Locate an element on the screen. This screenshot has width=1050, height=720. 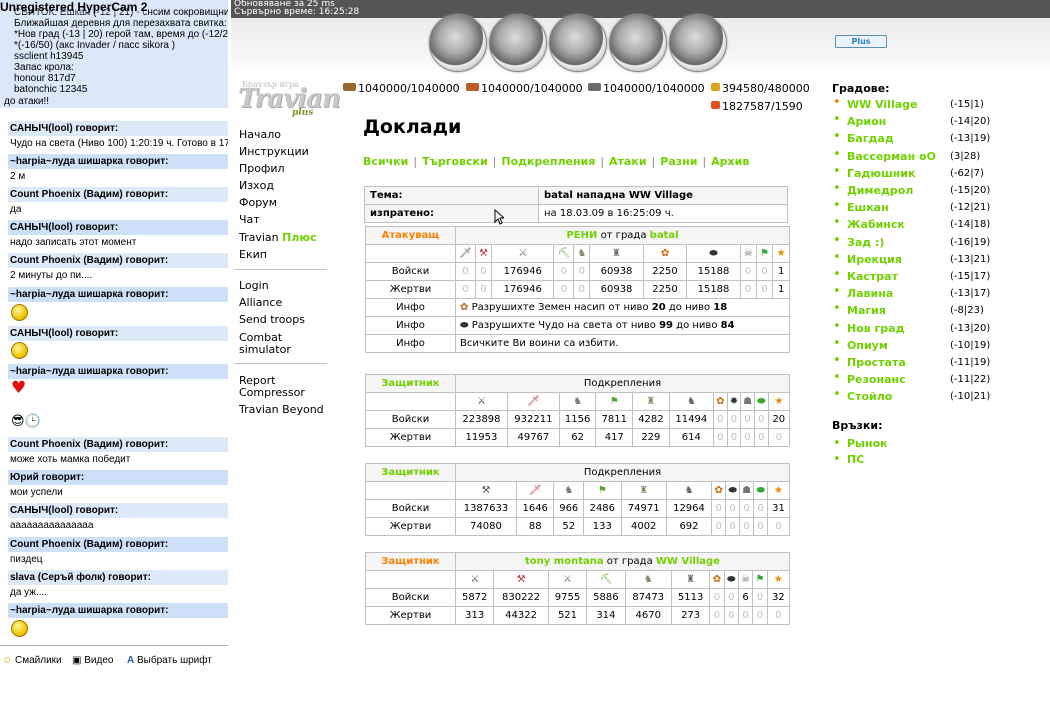
village-item: • Лавина (-13|17) is located at coordinates (938, 293).